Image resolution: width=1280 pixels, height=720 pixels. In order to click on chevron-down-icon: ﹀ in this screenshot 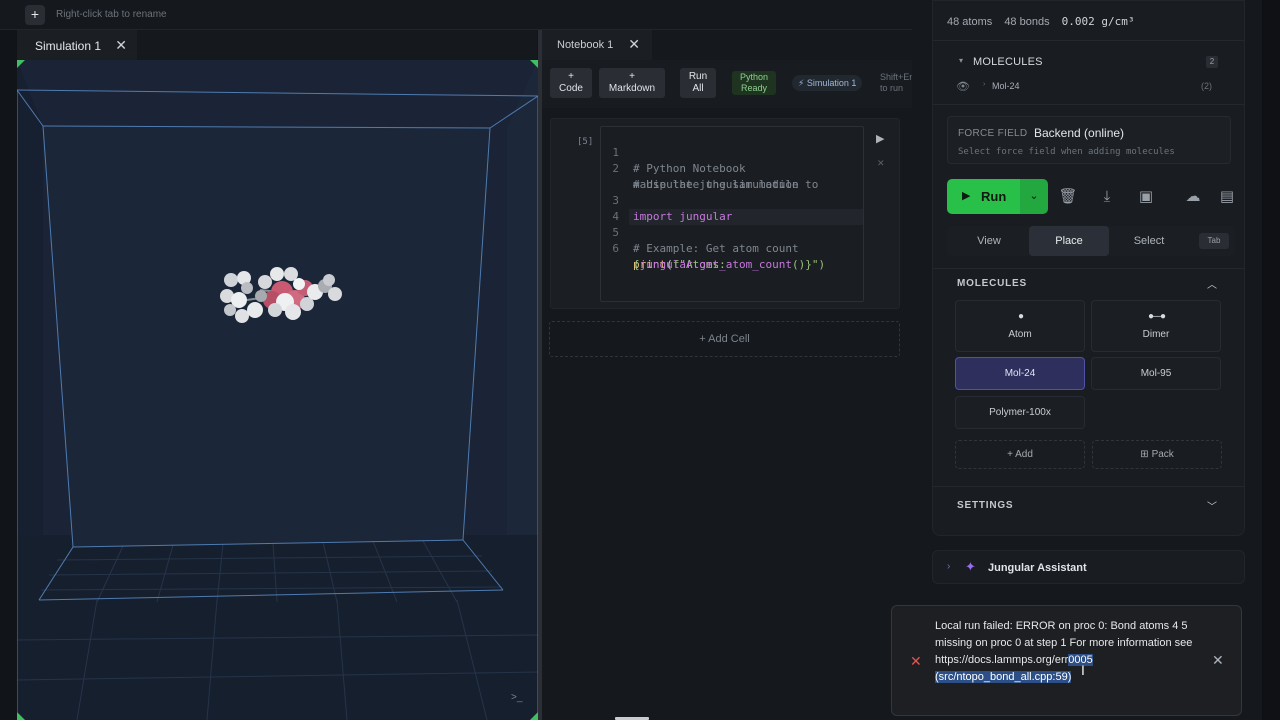, I will do `click(1212, 505)`.